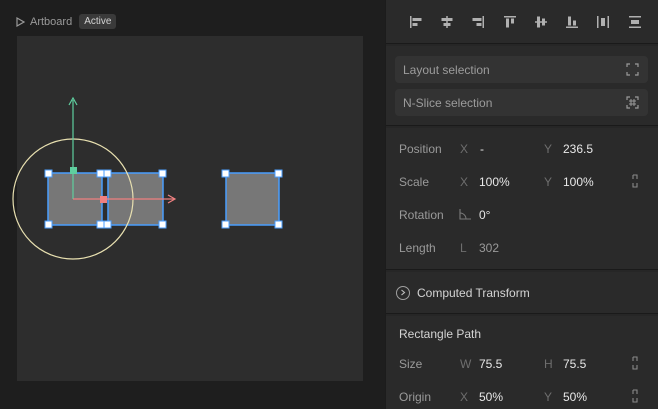 The height and width of the screenshot is (409, 658). What do you see at coordinates (522, 149) in the screenshot?
I see `position-row: Position X - Y 236.5` at bounding box center [522, 149].